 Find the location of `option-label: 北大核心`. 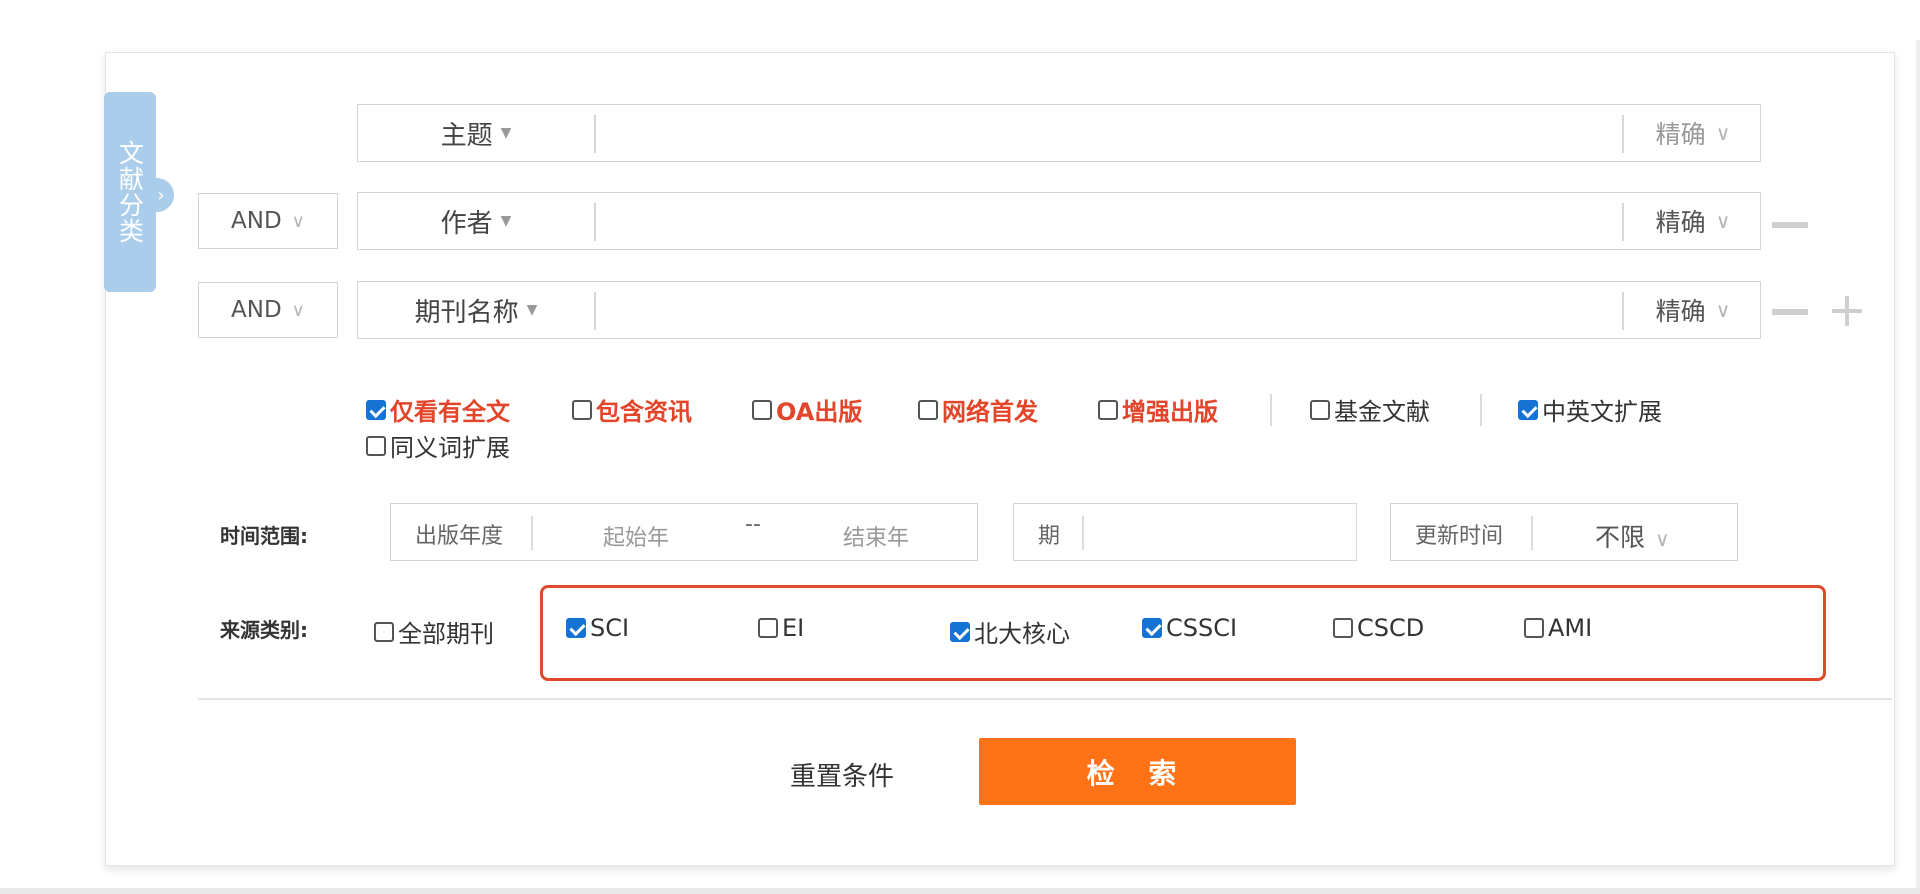

option-label: 北大核心 is located at coordinates (1022, 634).